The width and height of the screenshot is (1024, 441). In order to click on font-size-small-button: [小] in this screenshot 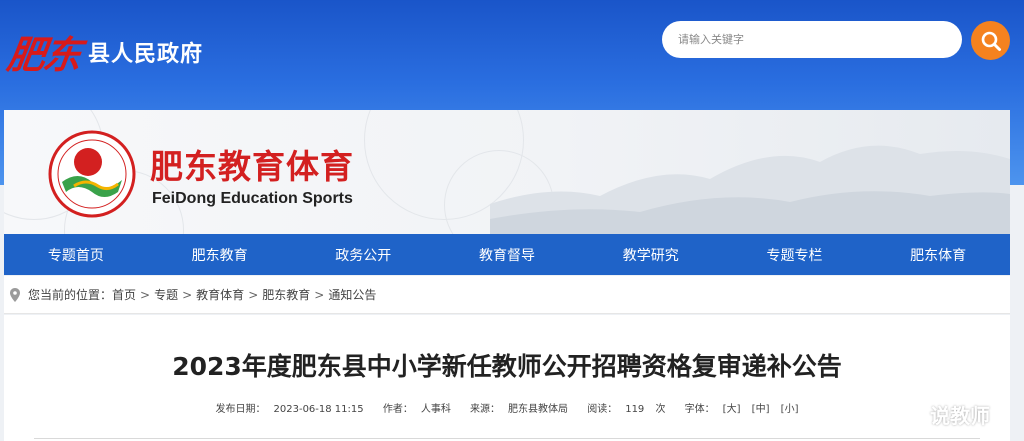, I will do `click(790, 409)`.